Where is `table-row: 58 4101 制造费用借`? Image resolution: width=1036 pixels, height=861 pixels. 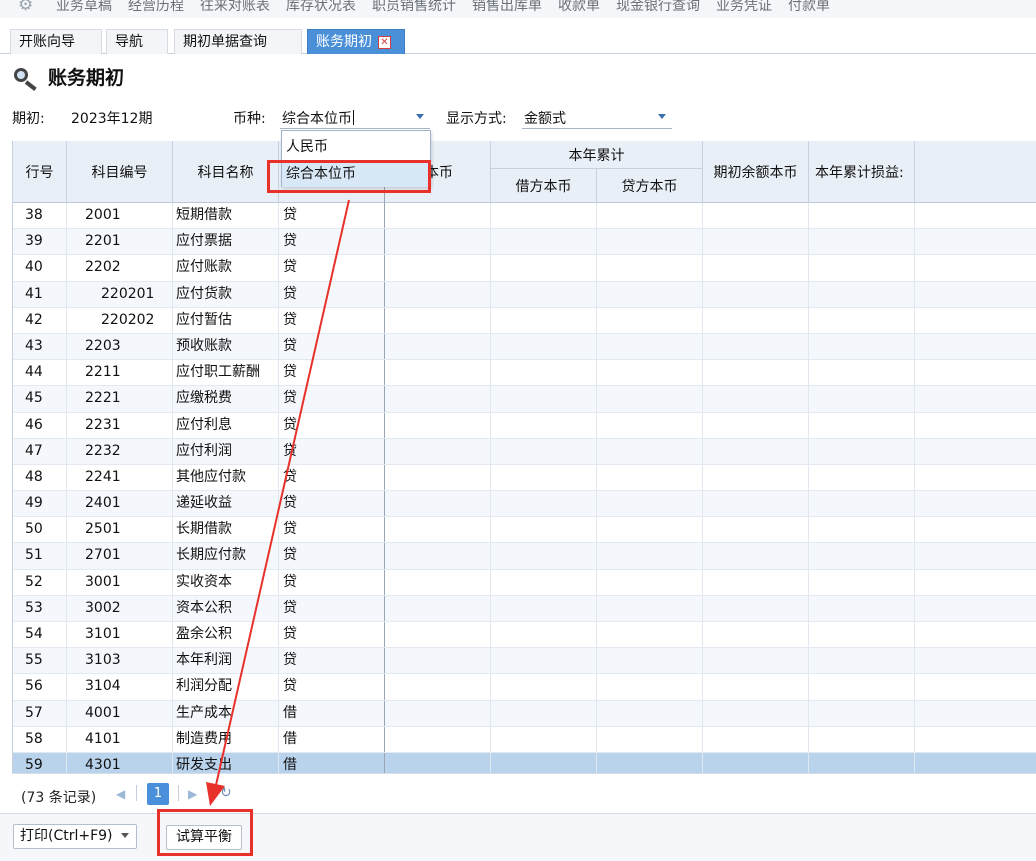
table-row: 58 4101 制造费用借 is located at coordinates (524, 739).